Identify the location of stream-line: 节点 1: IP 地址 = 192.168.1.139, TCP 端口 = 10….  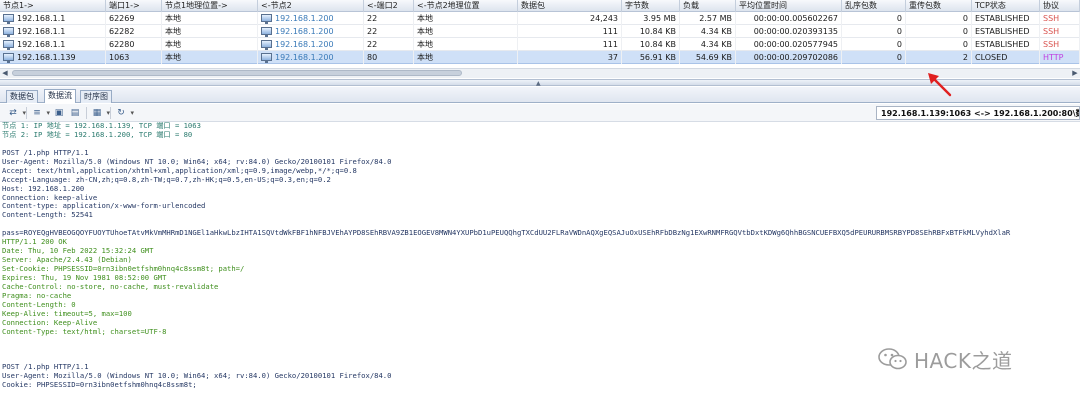
(101, 126).